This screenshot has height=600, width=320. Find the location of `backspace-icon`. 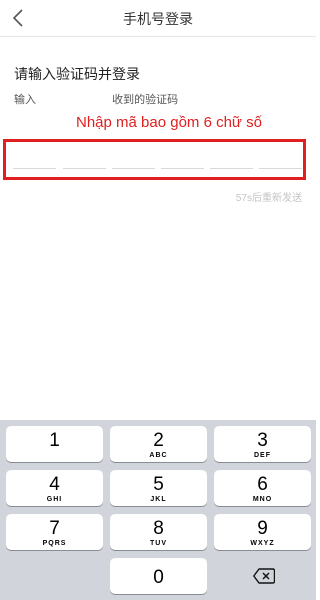

backspace-icon is located at coordinates (264, 576).